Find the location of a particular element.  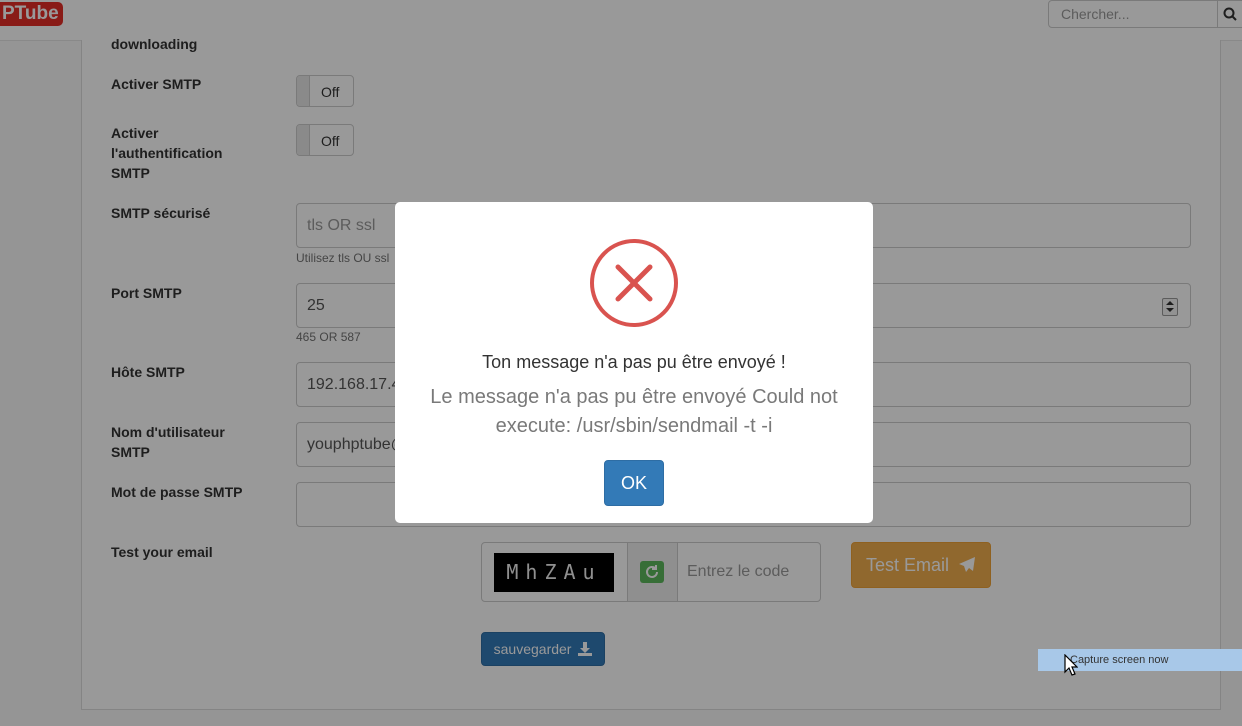

dialog-title: Ton message n'a pas pu être envoyé ! is located at coordinates (634, 362).